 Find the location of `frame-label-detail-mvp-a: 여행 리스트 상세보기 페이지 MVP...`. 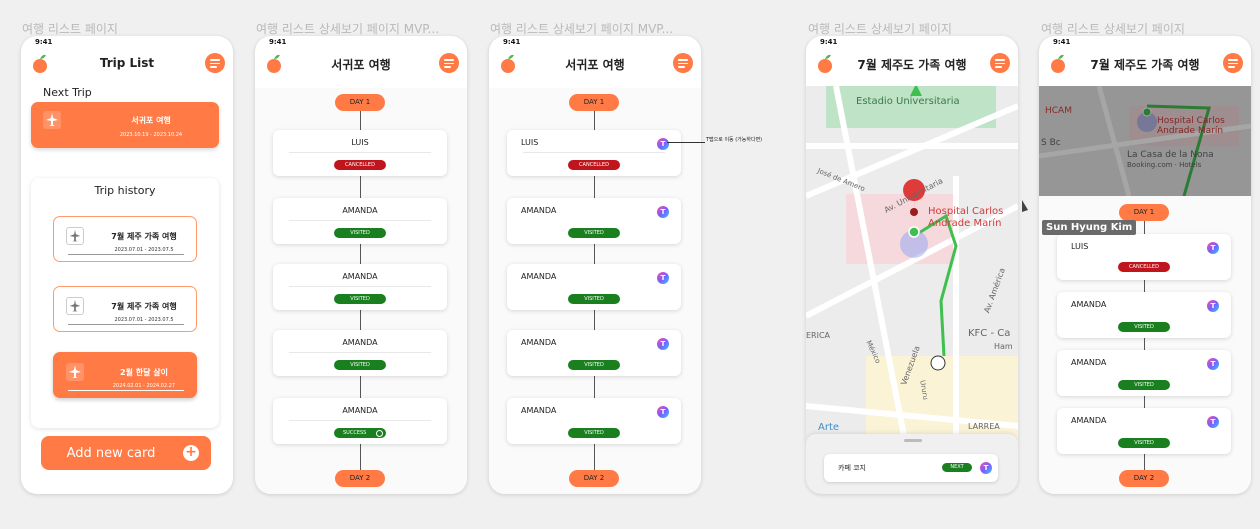

frame-label-detail-mvp-a: 여행 리스트 상세보기 페이지 MVP... is located at coordinates (348, 29).